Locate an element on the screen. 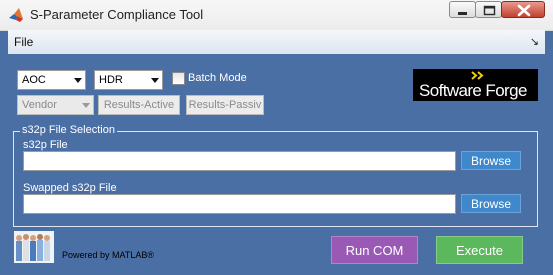  software-forge-logo: Software Forge is located at coordinates (475, 85).